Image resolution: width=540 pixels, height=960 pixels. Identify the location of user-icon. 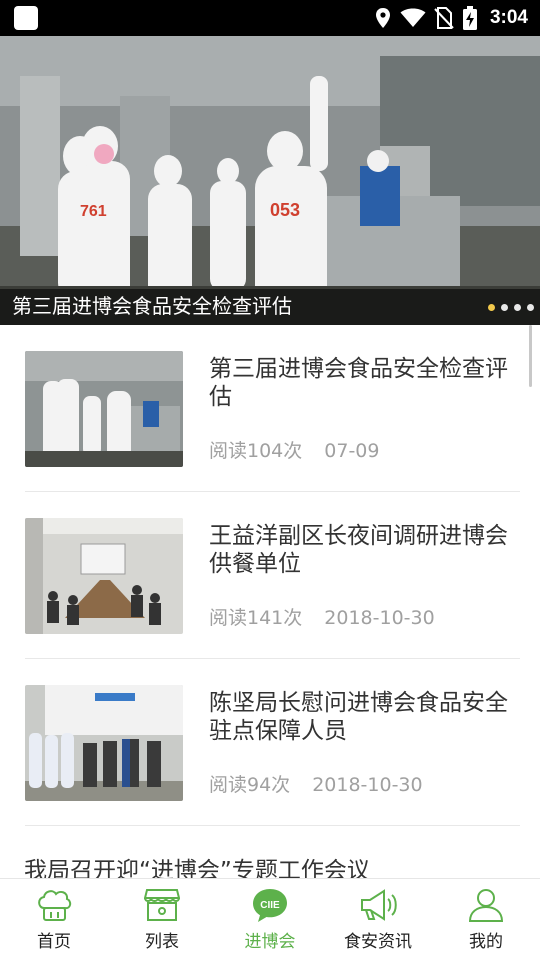
(486, 905).